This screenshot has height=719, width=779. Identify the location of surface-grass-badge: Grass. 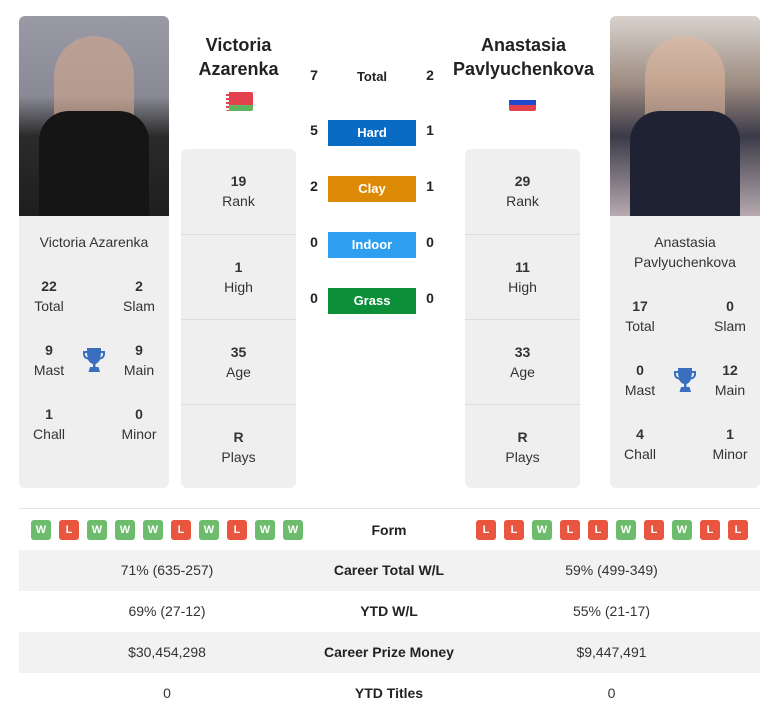
(372, 301).